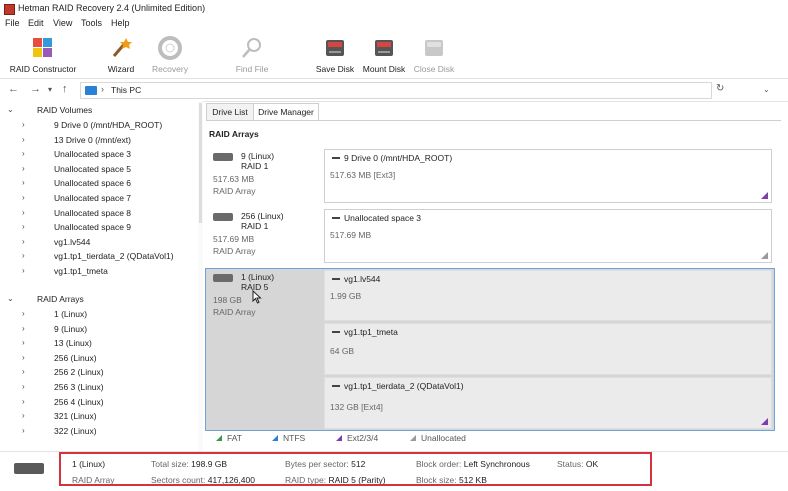 The image size is (788, 491). What do you see at coordinates (286, 112) in the screenshot?
I see `tab-drive-manager: Drive Manager` at bounding box center [286, 112].